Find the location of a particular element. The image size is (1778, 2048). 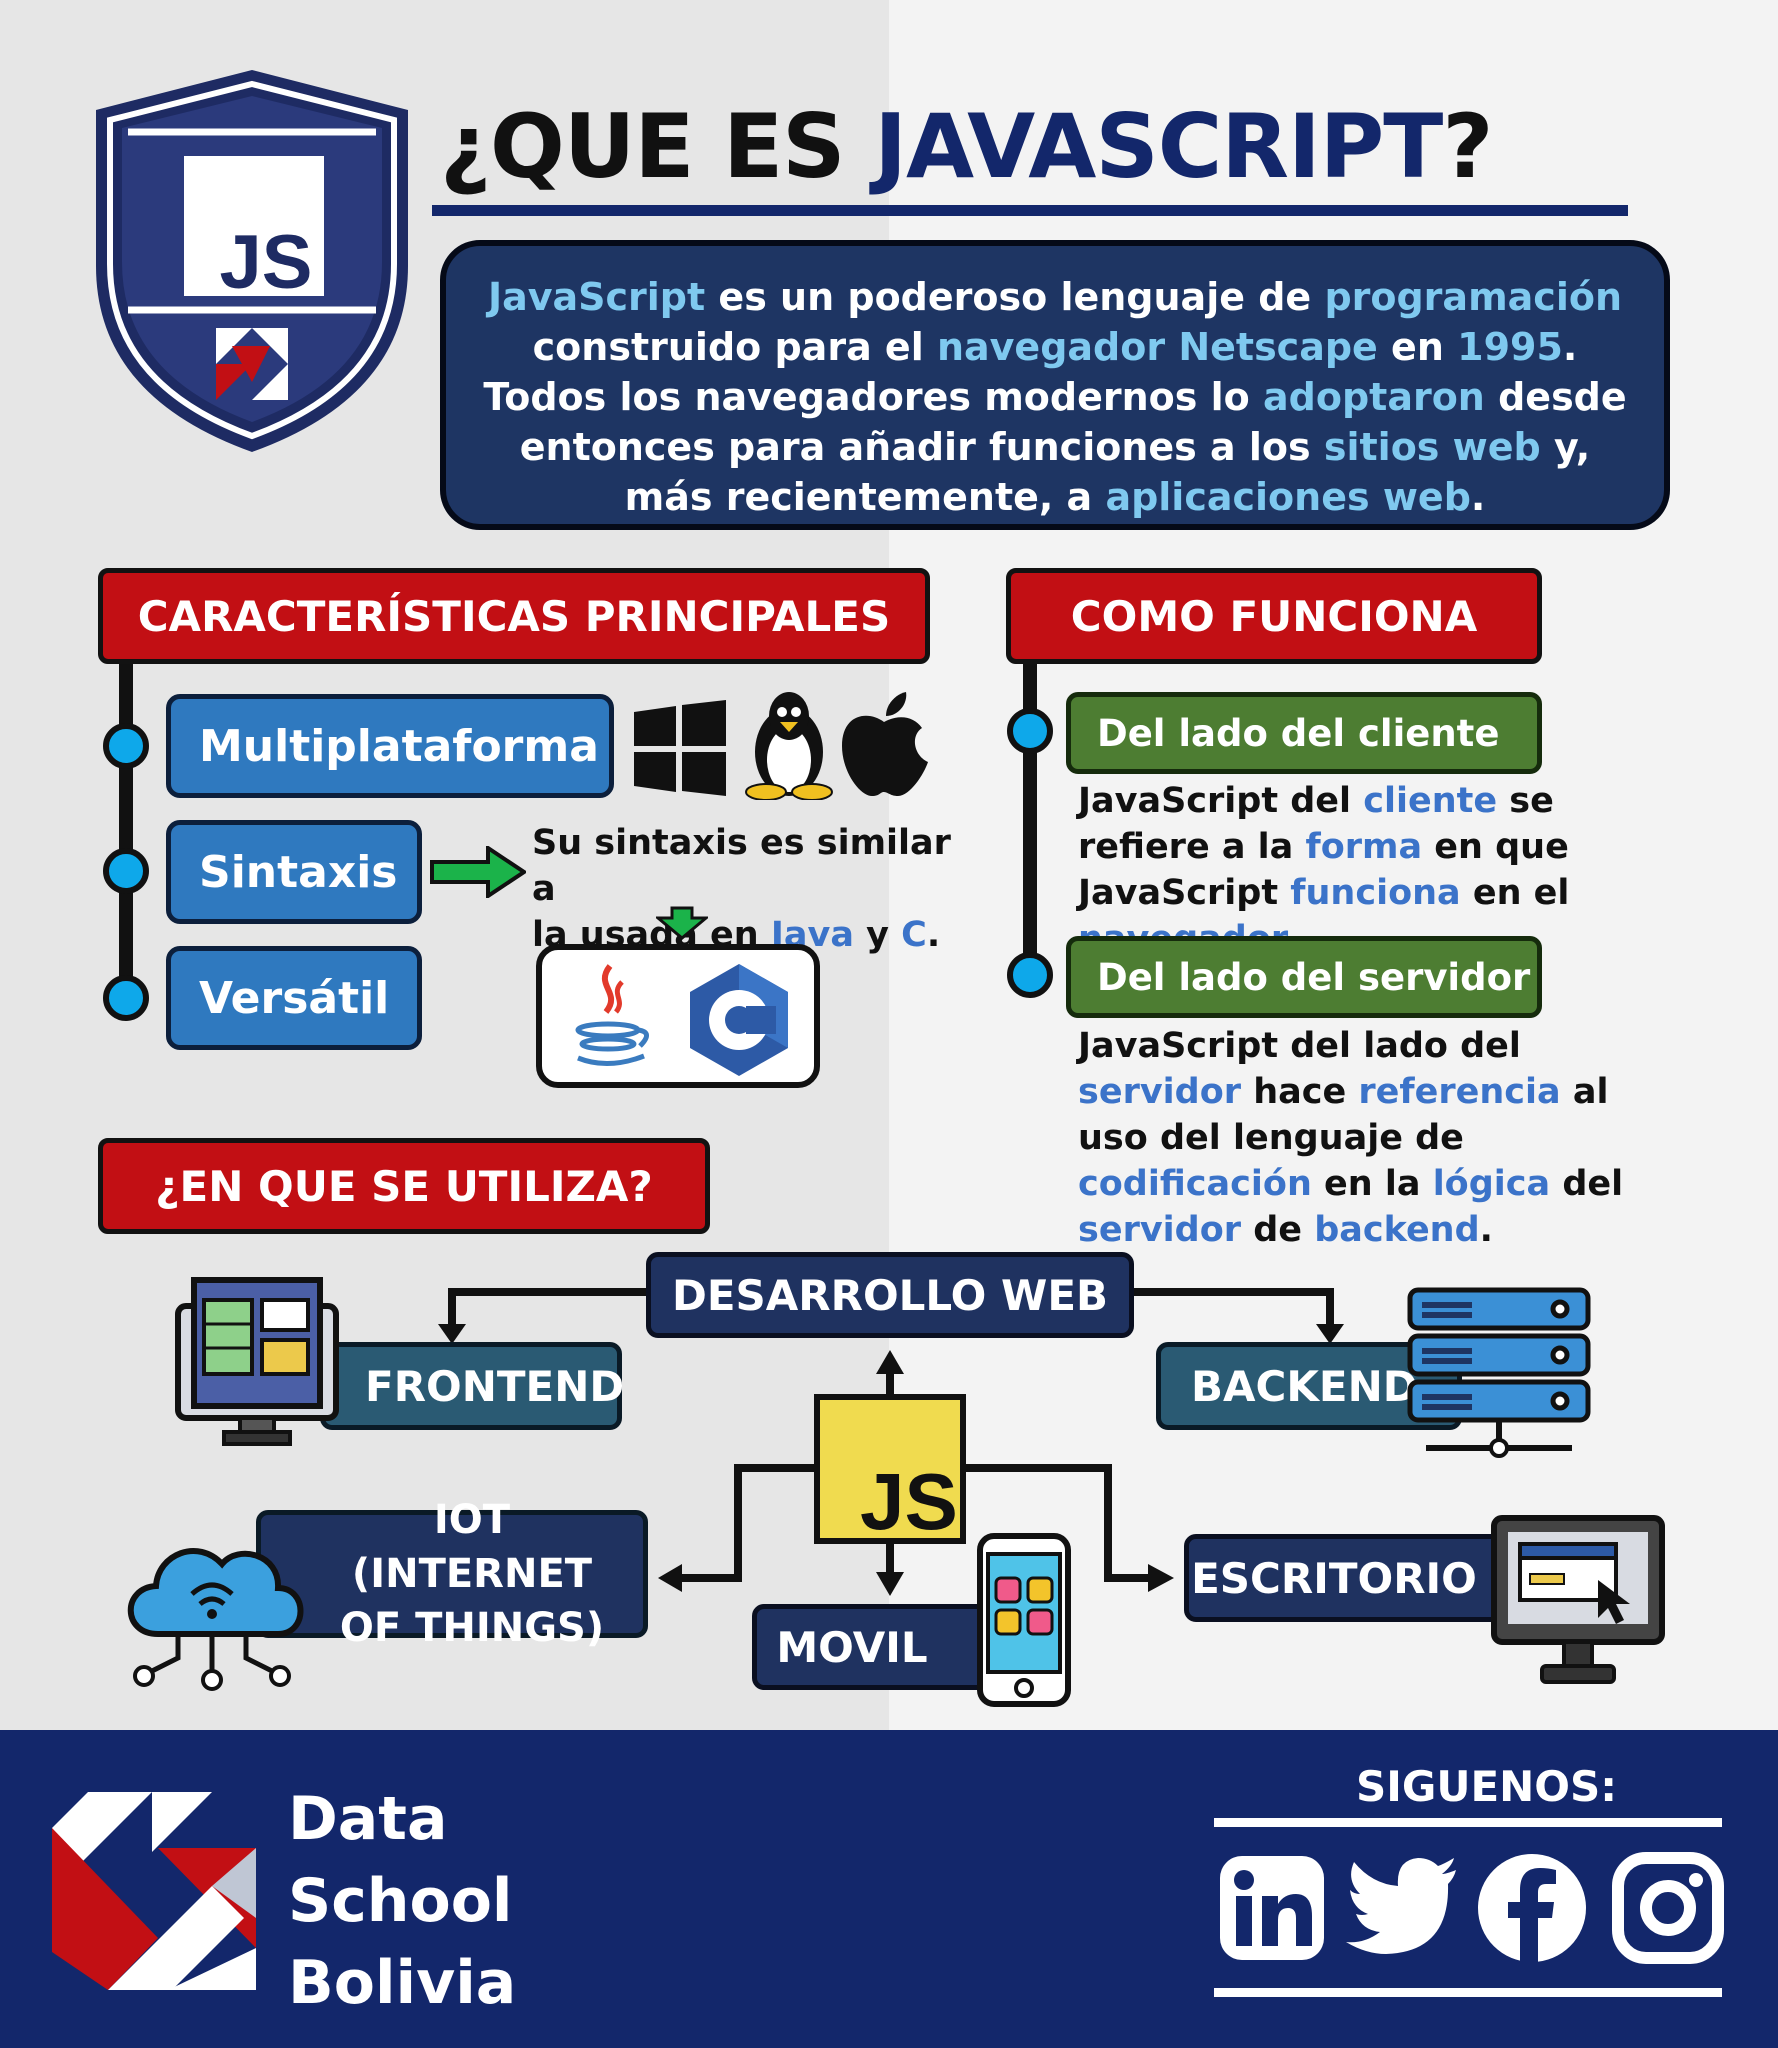

brand-line-bolivia: Bolivia is located at coordinates (402, 1983).